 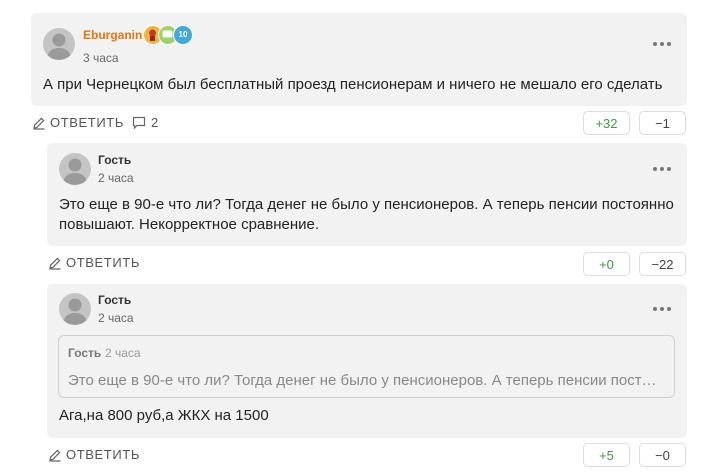 I want to click on replies-count: 2, so click(x=155, y=122).